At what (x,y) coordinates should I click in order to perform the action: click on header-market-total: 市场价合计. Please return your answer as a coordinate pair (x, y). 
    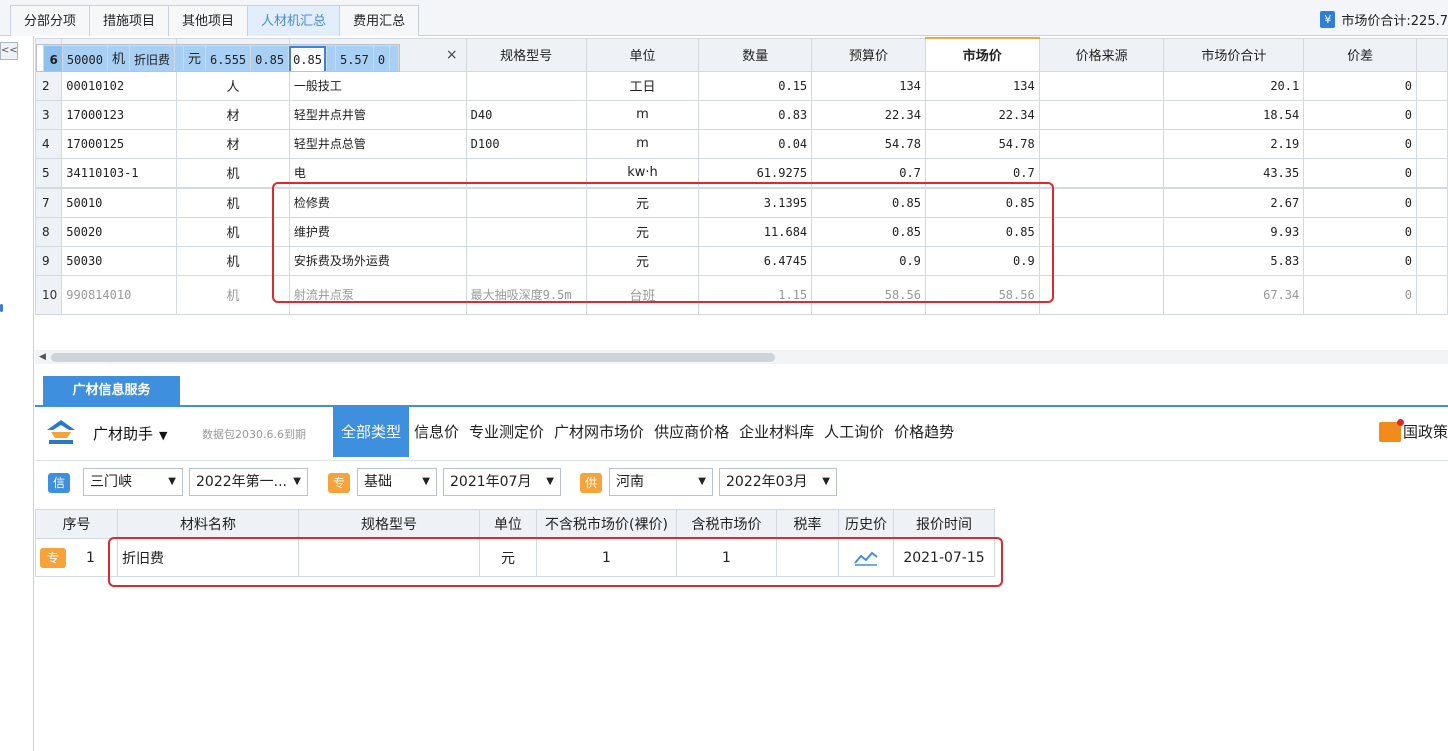
    Looking at the image, I should click on (1234, 54).